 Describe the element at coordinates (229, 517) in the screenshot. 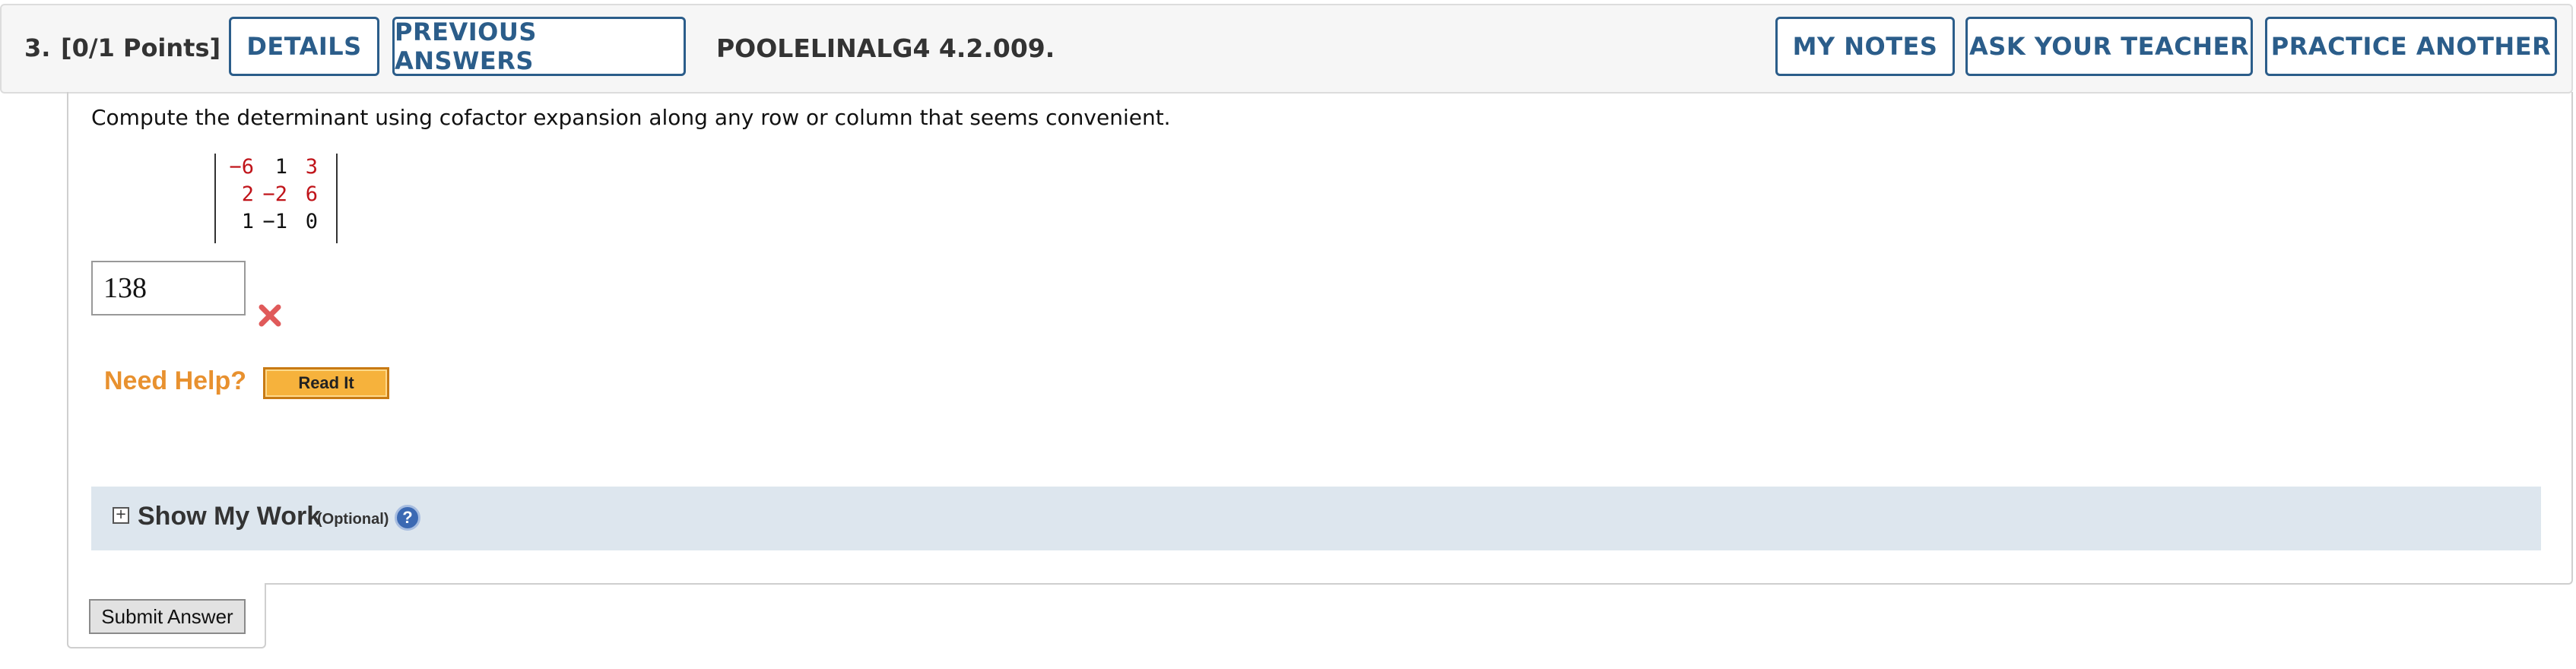

I see `show-my-work-label: Show My Work` at that location.